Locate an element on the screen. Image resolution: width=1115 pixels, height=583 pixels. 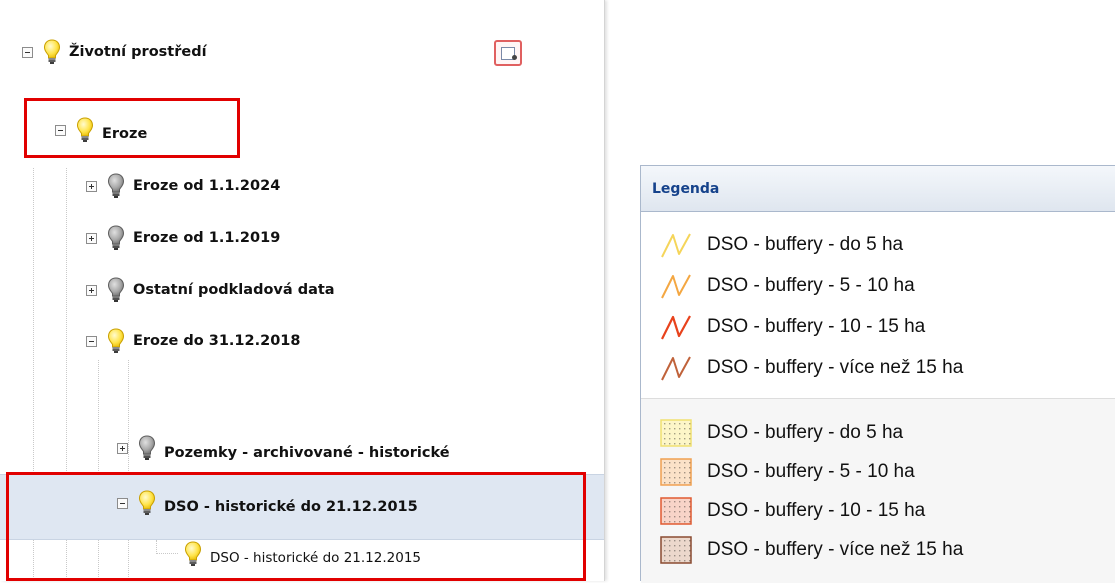
legend-item-line: DSO - buffery - více než 15 ha is located at coordinates (811, 368).